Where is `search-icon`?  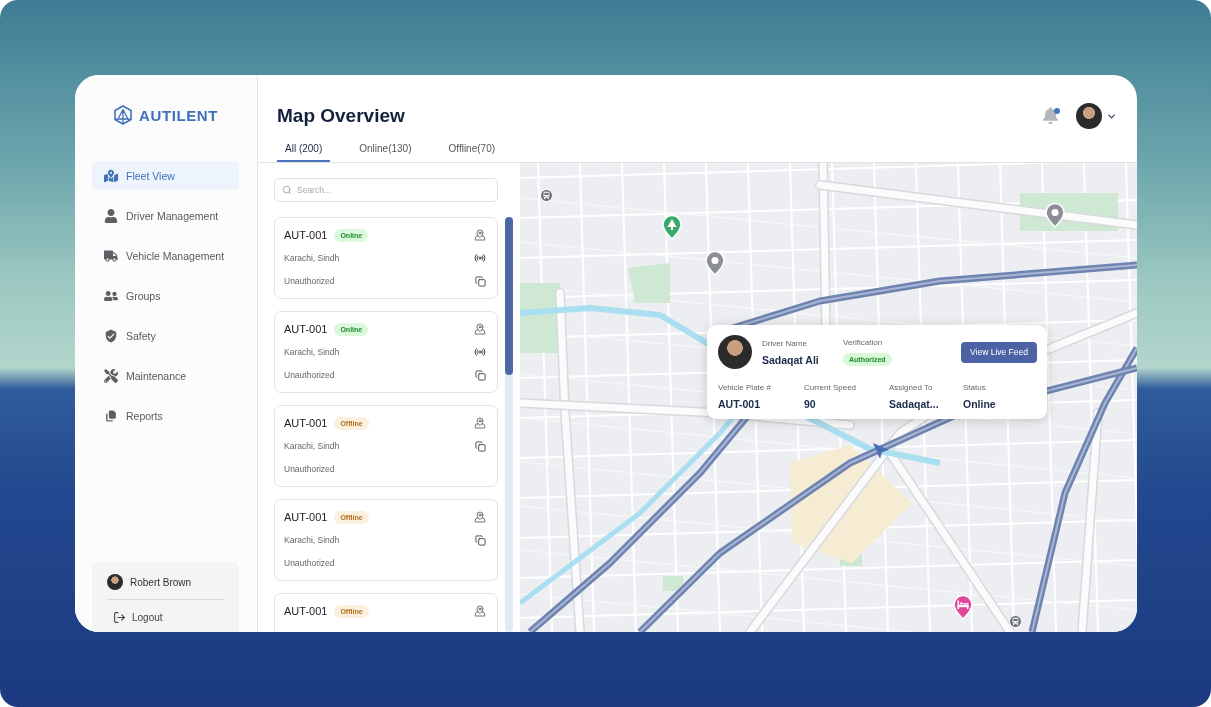
search-icon is located at coordinates (287, 190).